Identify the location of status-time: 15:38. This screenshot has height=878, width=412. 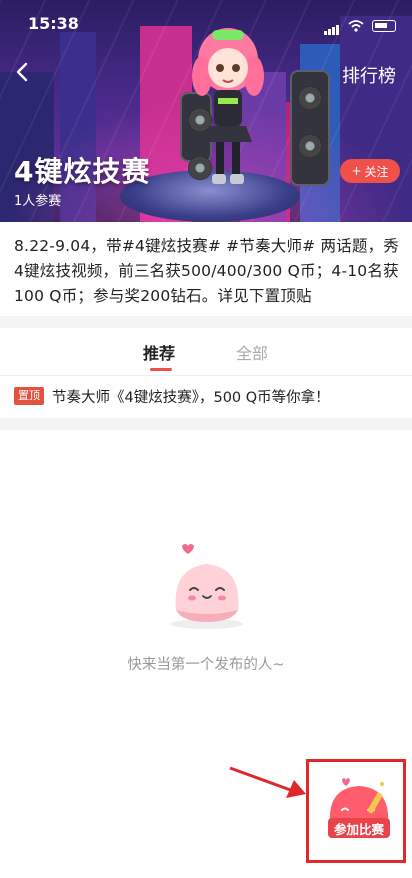
(53, 23).